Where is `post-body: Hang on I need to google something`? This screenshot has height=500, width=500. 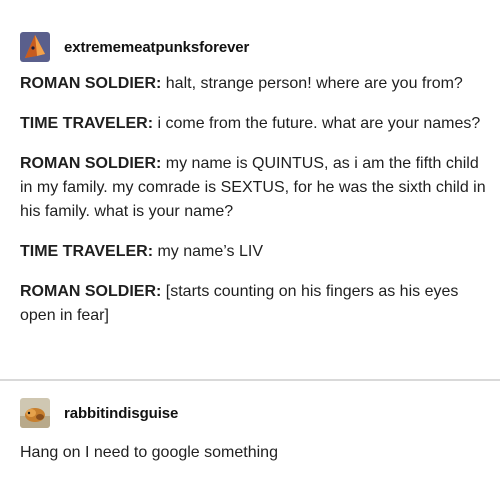
post-body: Hang on I need to google something is located at coordinates (255, 461).